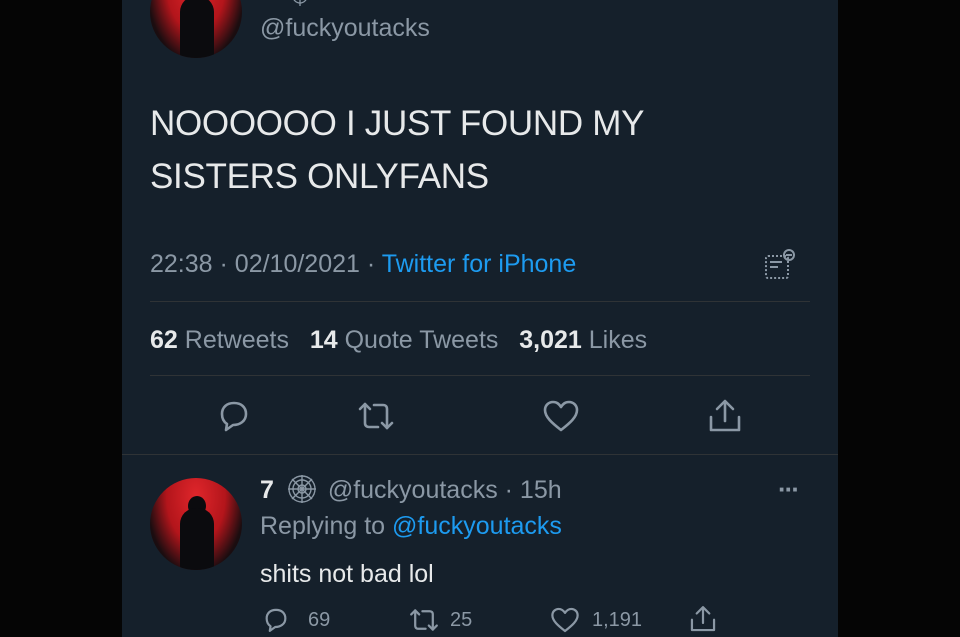  What do you see at coordinates (789, 489) in the screenshot?
I see `more-options-icon: ···` at bounding box center [789, 489].